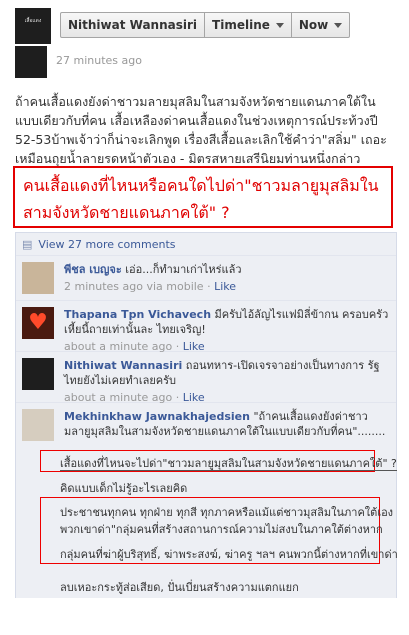  What do you see at coordinates (99, 60) in the screenshot?
I see `post-time: 27 minutes ago` at bounding box center [99, 60].